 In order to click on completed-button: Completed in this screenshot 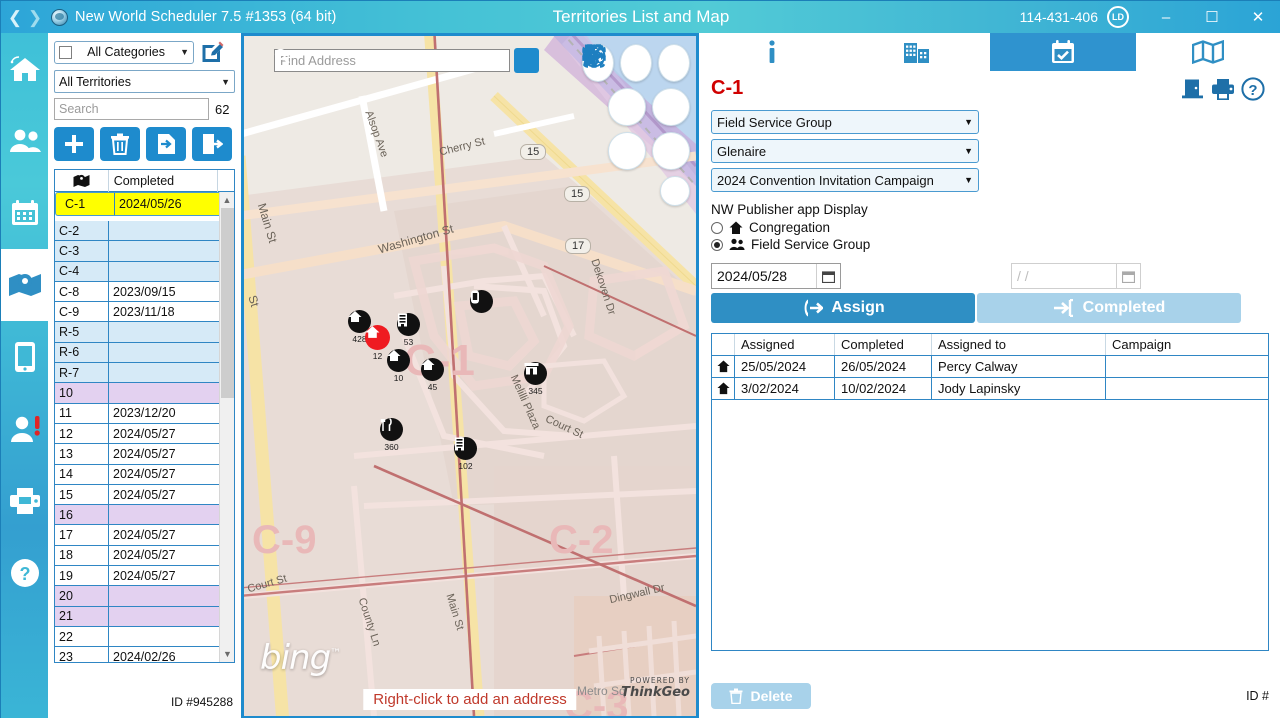, I will do `click(1109, 308)`.